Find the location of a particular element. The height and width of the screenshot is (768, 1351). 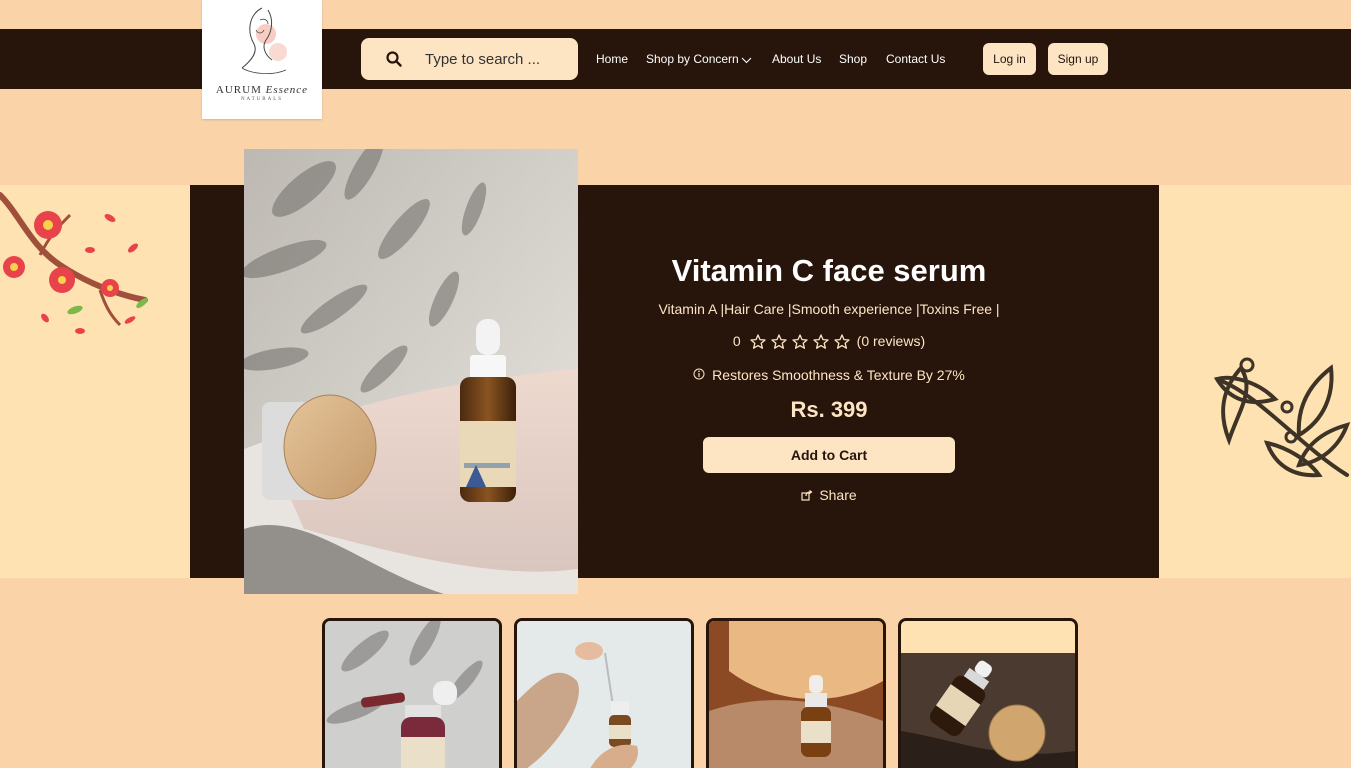

nav-shop-by-concern: Shop by Concern is located at coordinates (699, 59).